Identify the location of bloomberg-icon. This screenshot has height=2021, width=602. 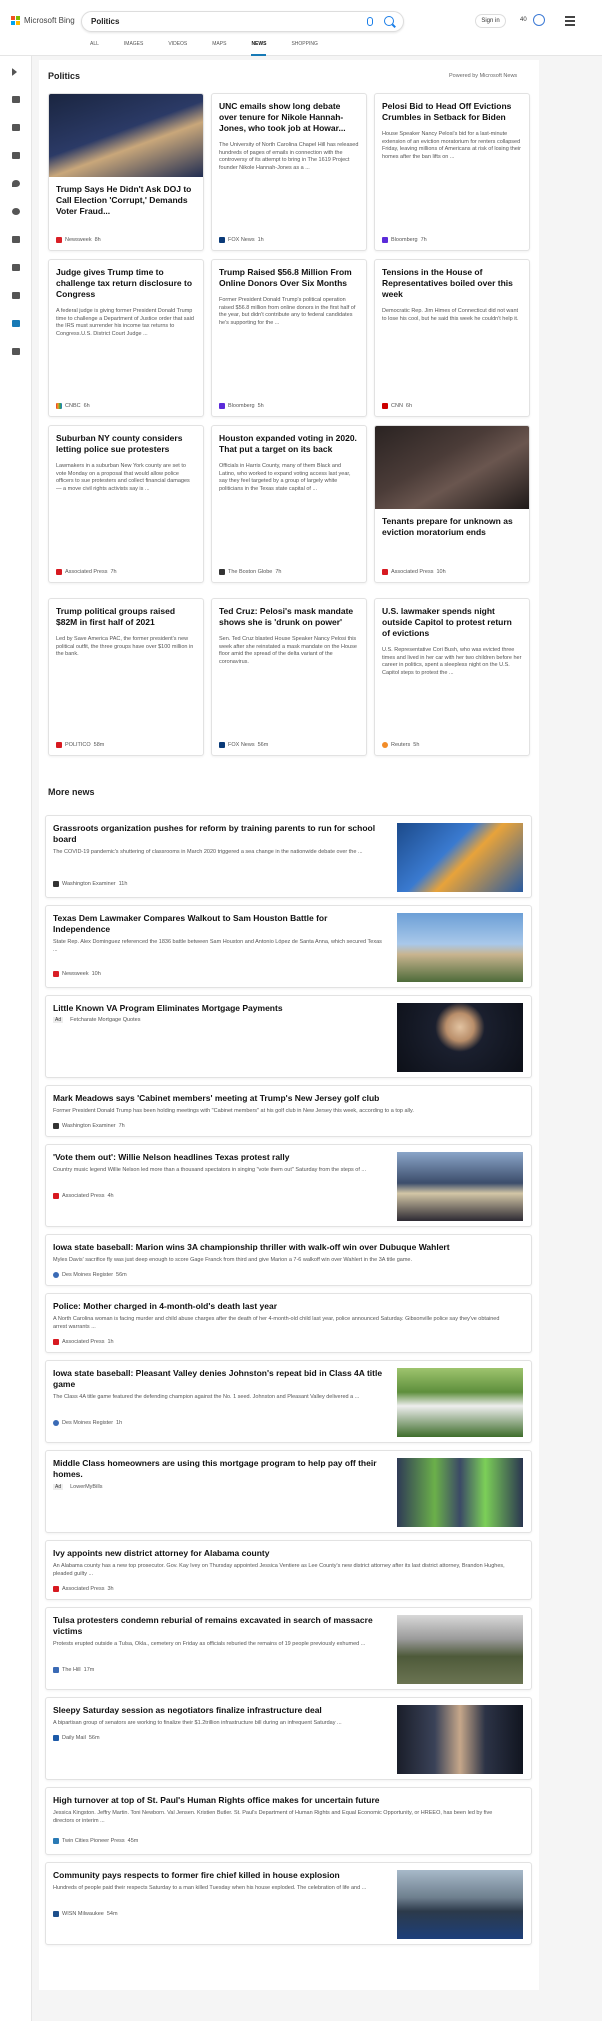
(385, 240).